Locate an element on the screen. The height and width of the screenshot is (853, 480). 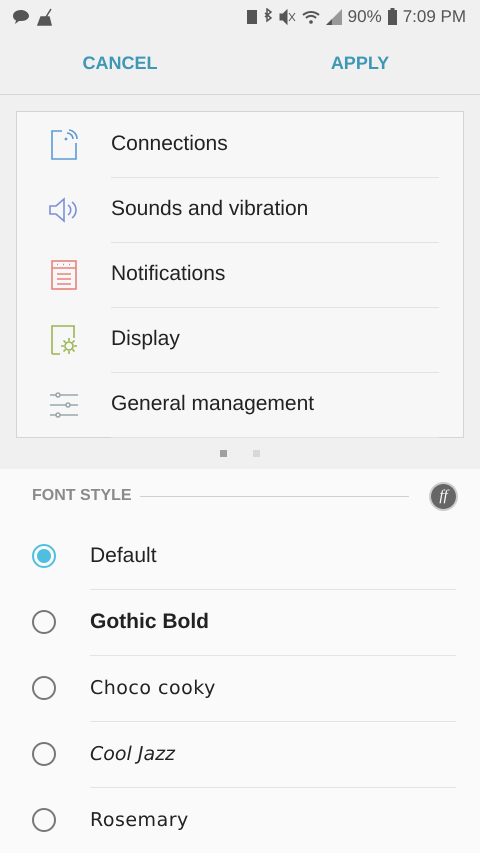
font-option-label: Gothic Bold is located at coordinates (149, 622).